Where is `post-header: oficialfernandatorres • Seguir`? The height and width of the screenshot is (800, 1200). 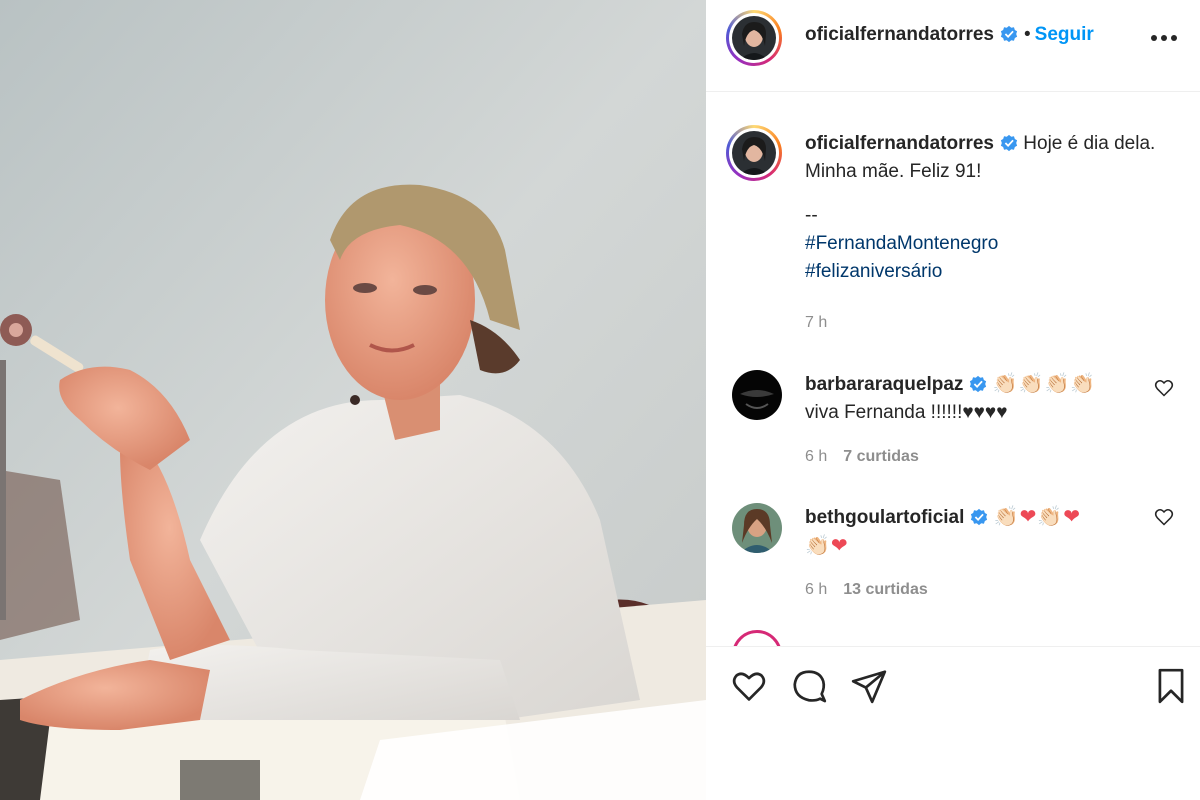 post-header: oficialfernandatorres • Seguir is located at coordinates (953, 46).